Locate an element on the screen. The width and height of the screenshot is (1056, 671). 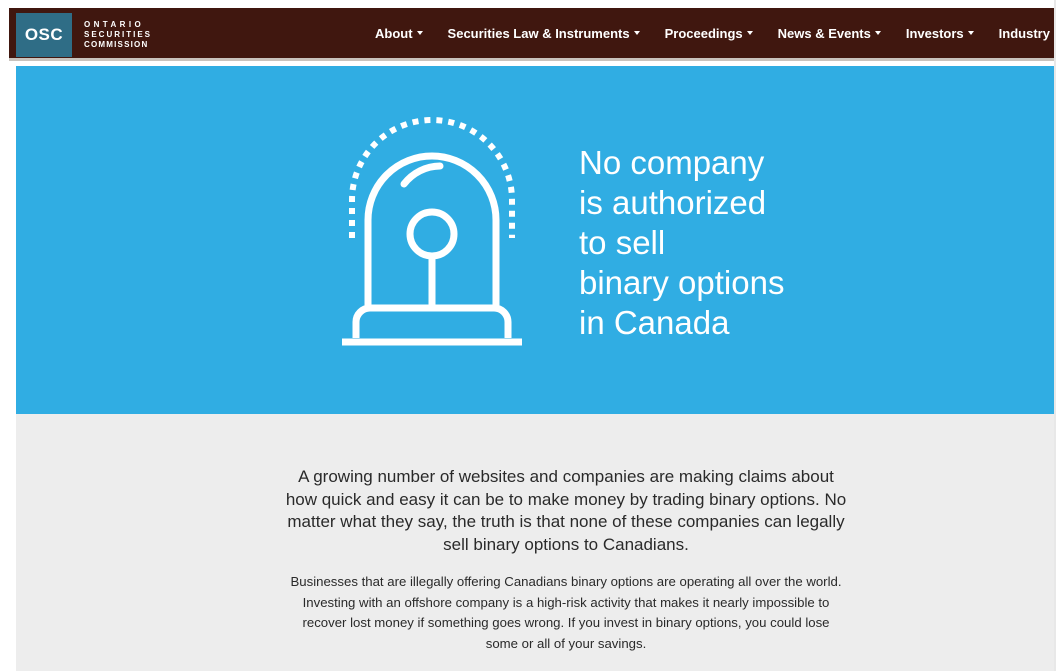
logo-word-commission: COMMISSION is located at coordinates (116, 44).